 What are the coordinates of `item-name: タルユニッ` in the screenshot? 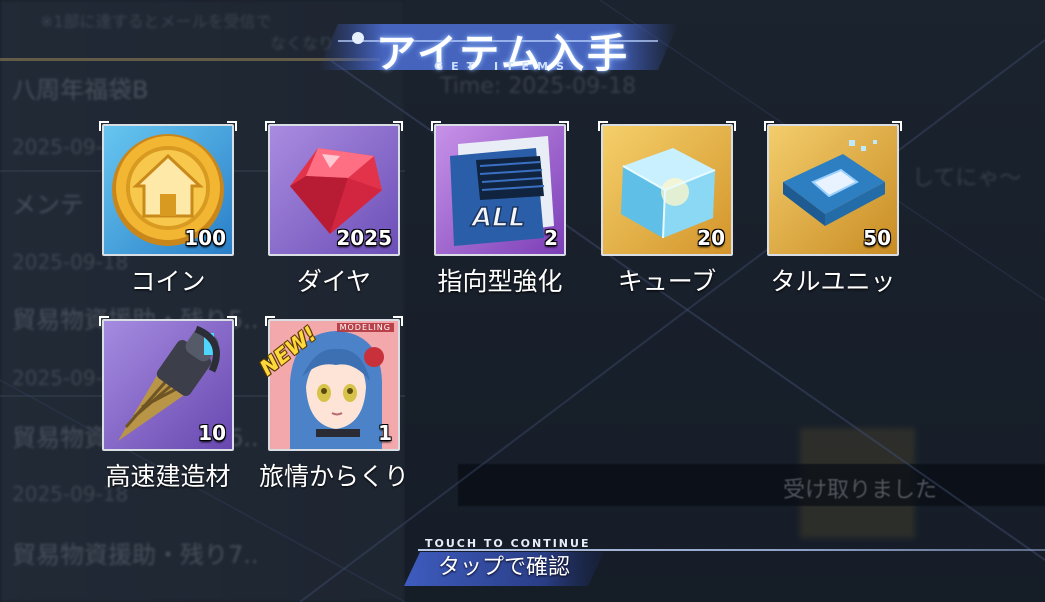 It's located at (833, 281).